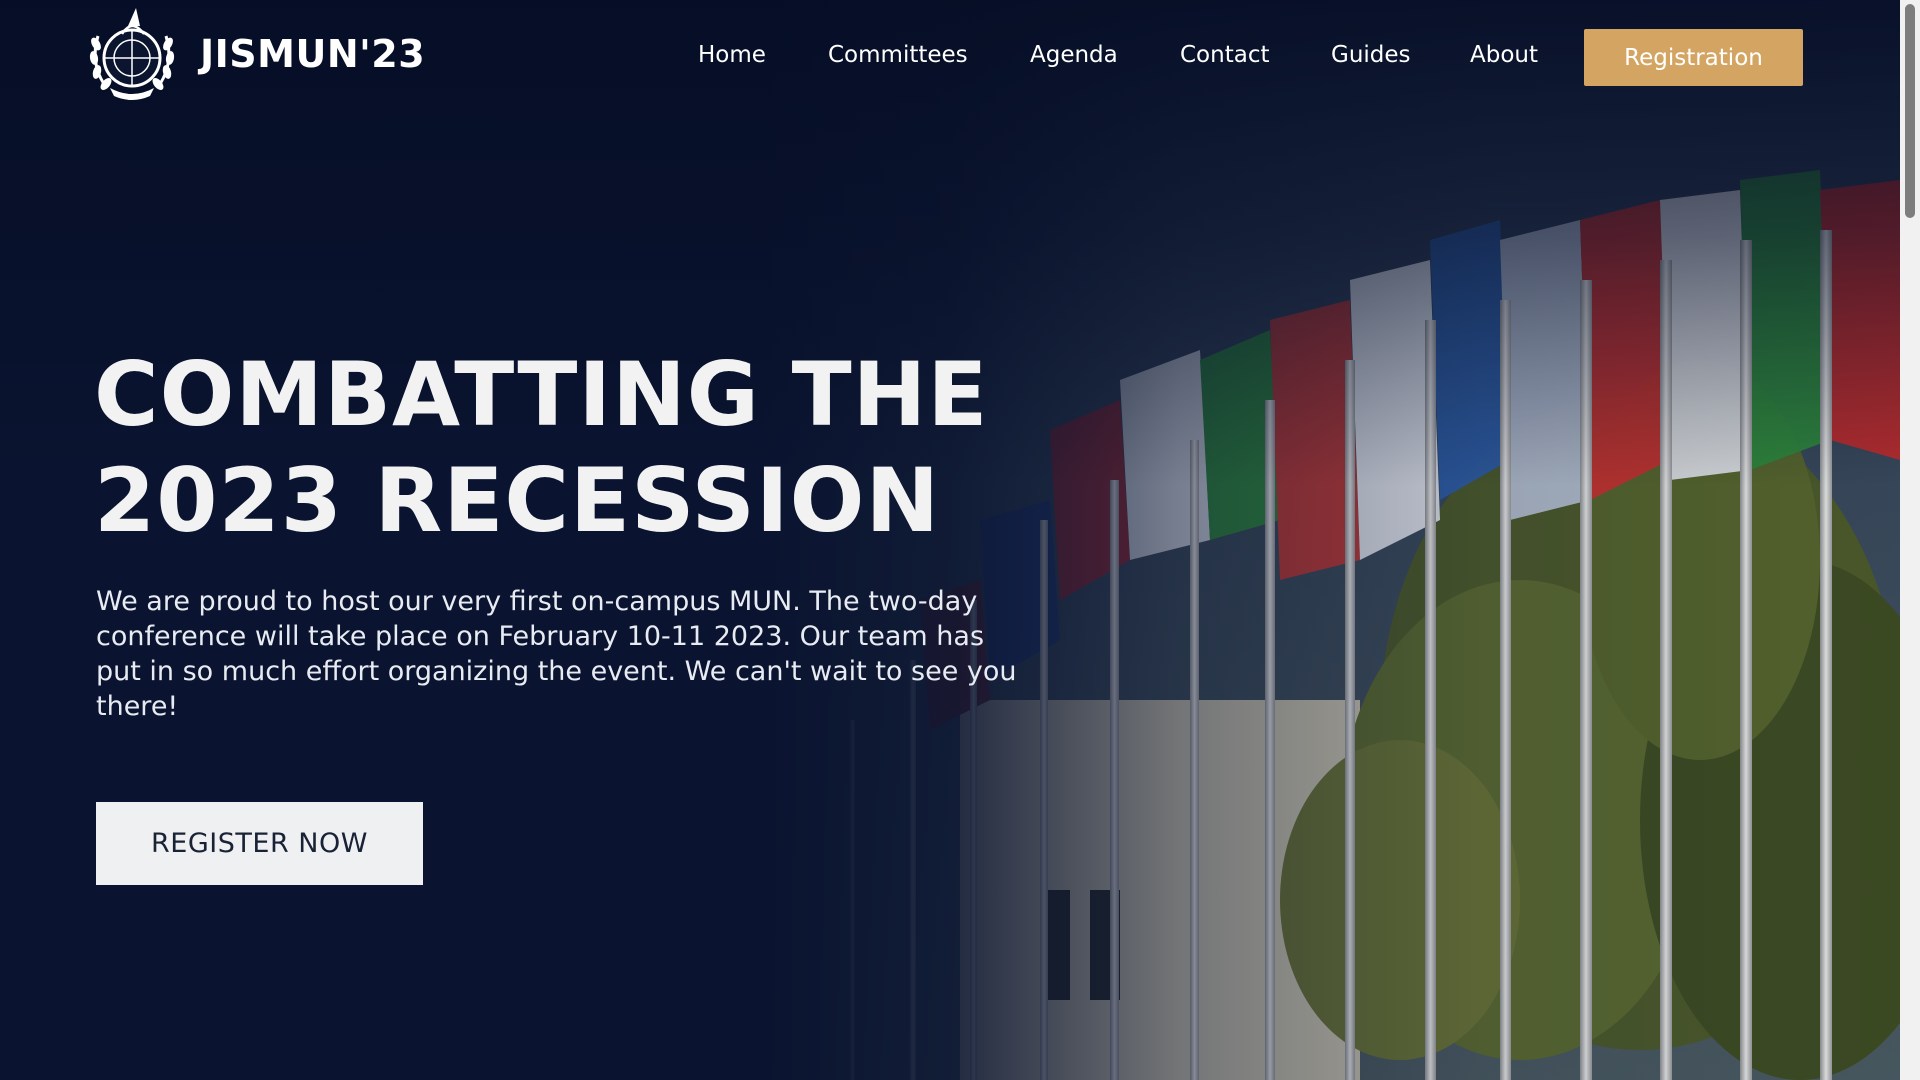  Describe the element at coordinates (132, 54) in the screenshot. I see `un-emblem-logo-icon` at that location.